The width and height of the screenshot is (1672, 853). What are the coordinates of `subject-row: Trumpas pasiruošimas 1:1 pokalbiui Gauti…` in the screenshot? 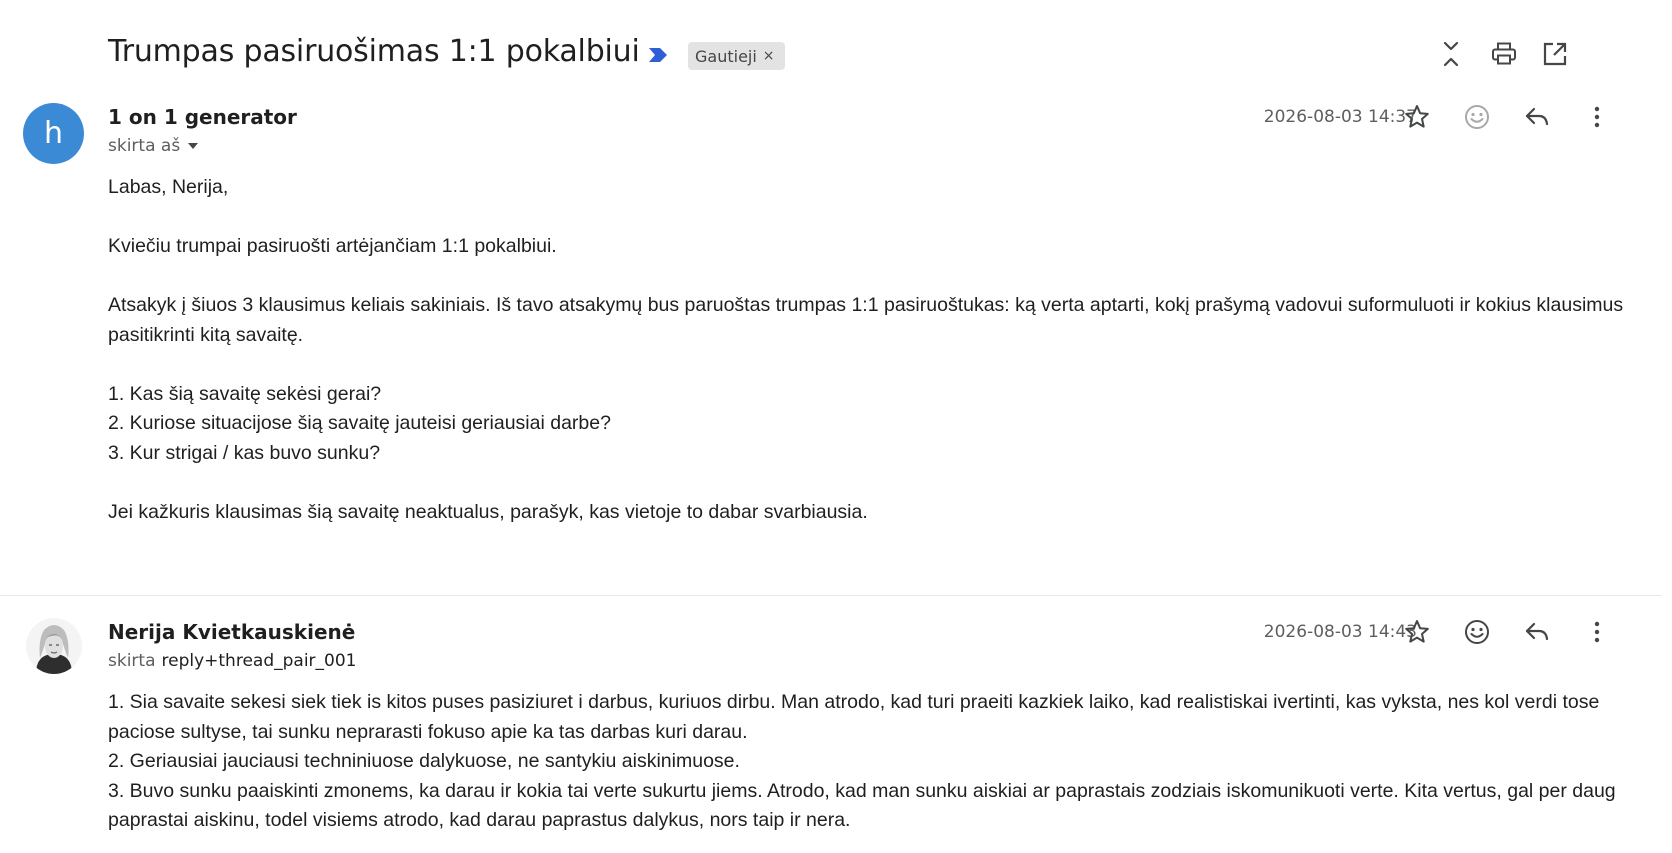 It's located at (836, 50).